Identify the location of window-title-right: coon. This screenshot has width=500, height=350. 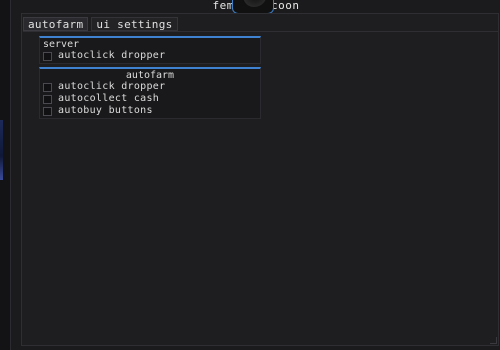
(285, 6).